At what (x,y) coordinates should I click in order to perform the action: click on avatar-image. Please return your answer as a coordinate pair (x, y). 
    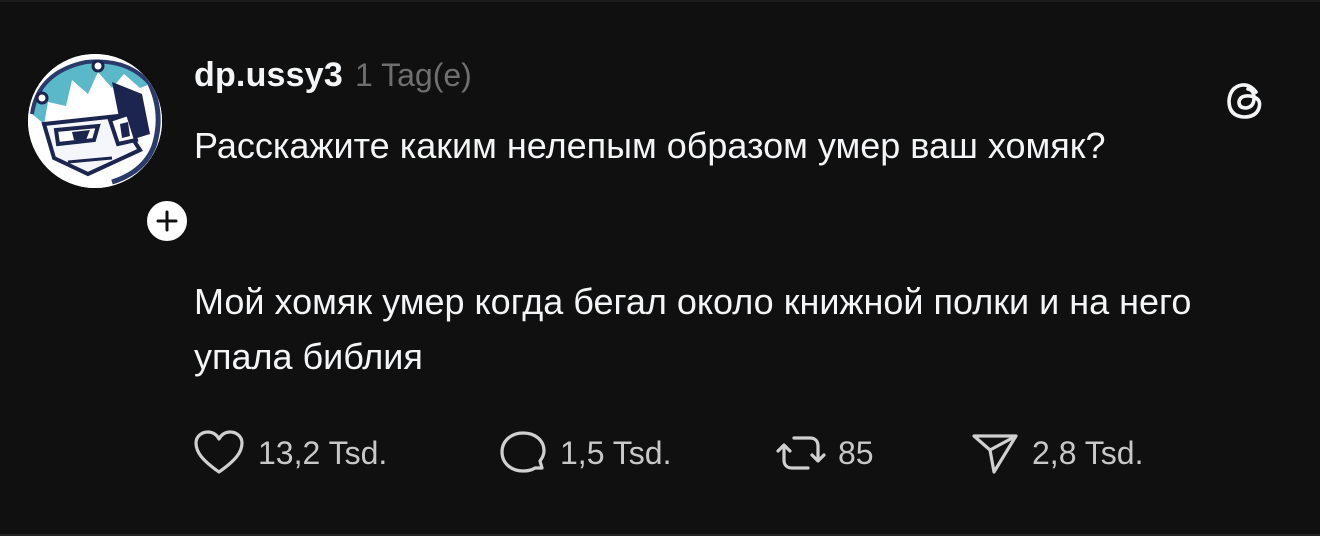
    Looking at the image, I should click on (95, 121).